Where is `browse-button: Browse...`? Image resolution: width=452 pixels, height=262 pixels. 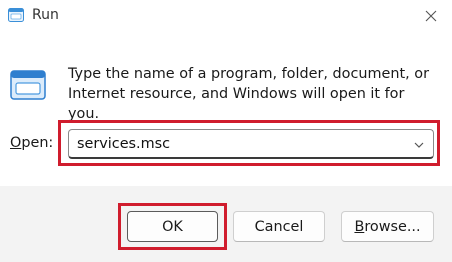
browse-button: Browse... is located at coordinates (387, 226).